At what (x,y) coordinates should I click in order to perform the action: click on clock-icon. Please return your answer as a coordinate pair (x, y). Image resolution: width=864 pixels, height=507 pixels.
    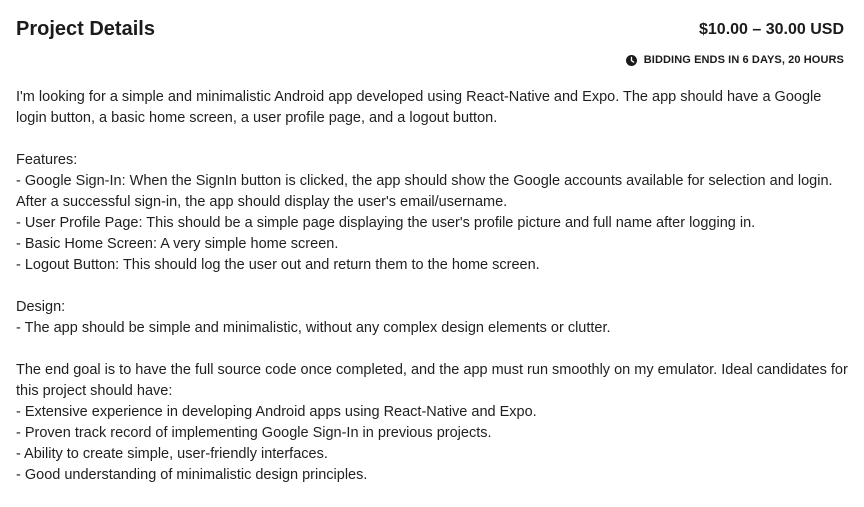
    Looking at the image, I should click on (631, 60).